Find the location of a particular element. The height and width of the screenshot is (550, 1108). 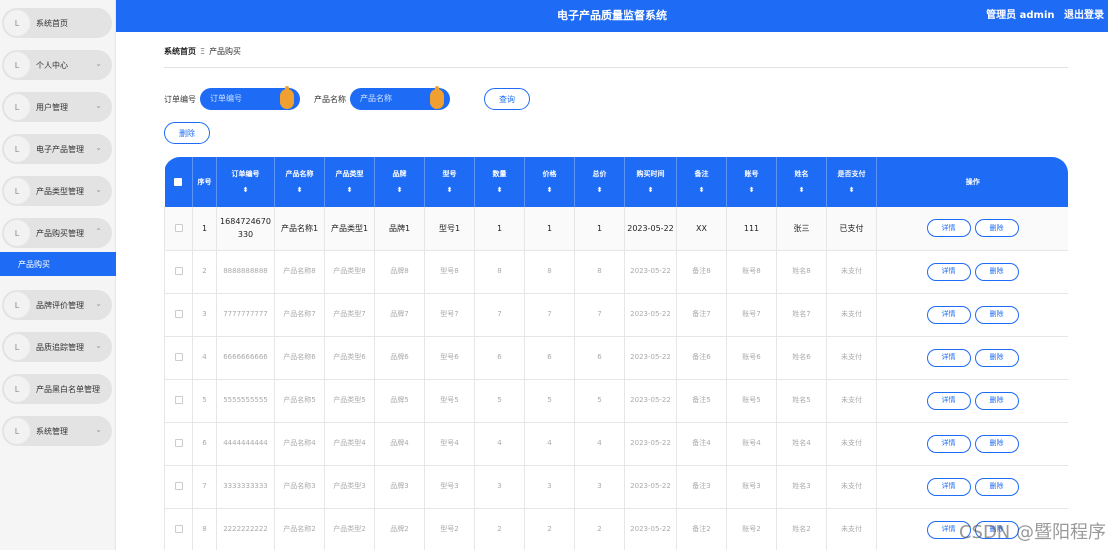

column-header: 购买时间 ⬍ is located at coordinates (650, 182).